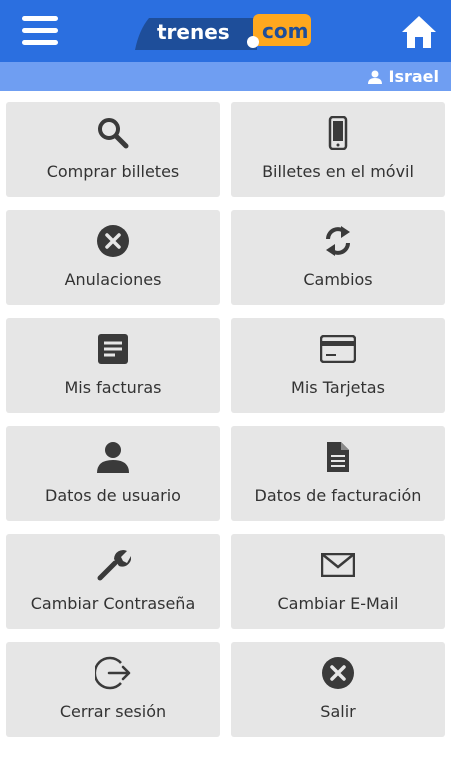 This screenshot has height=763, width=451. Describe the element at coordinates (338, 711) in the screenshot. I see `tile-label: Salir` at that location.